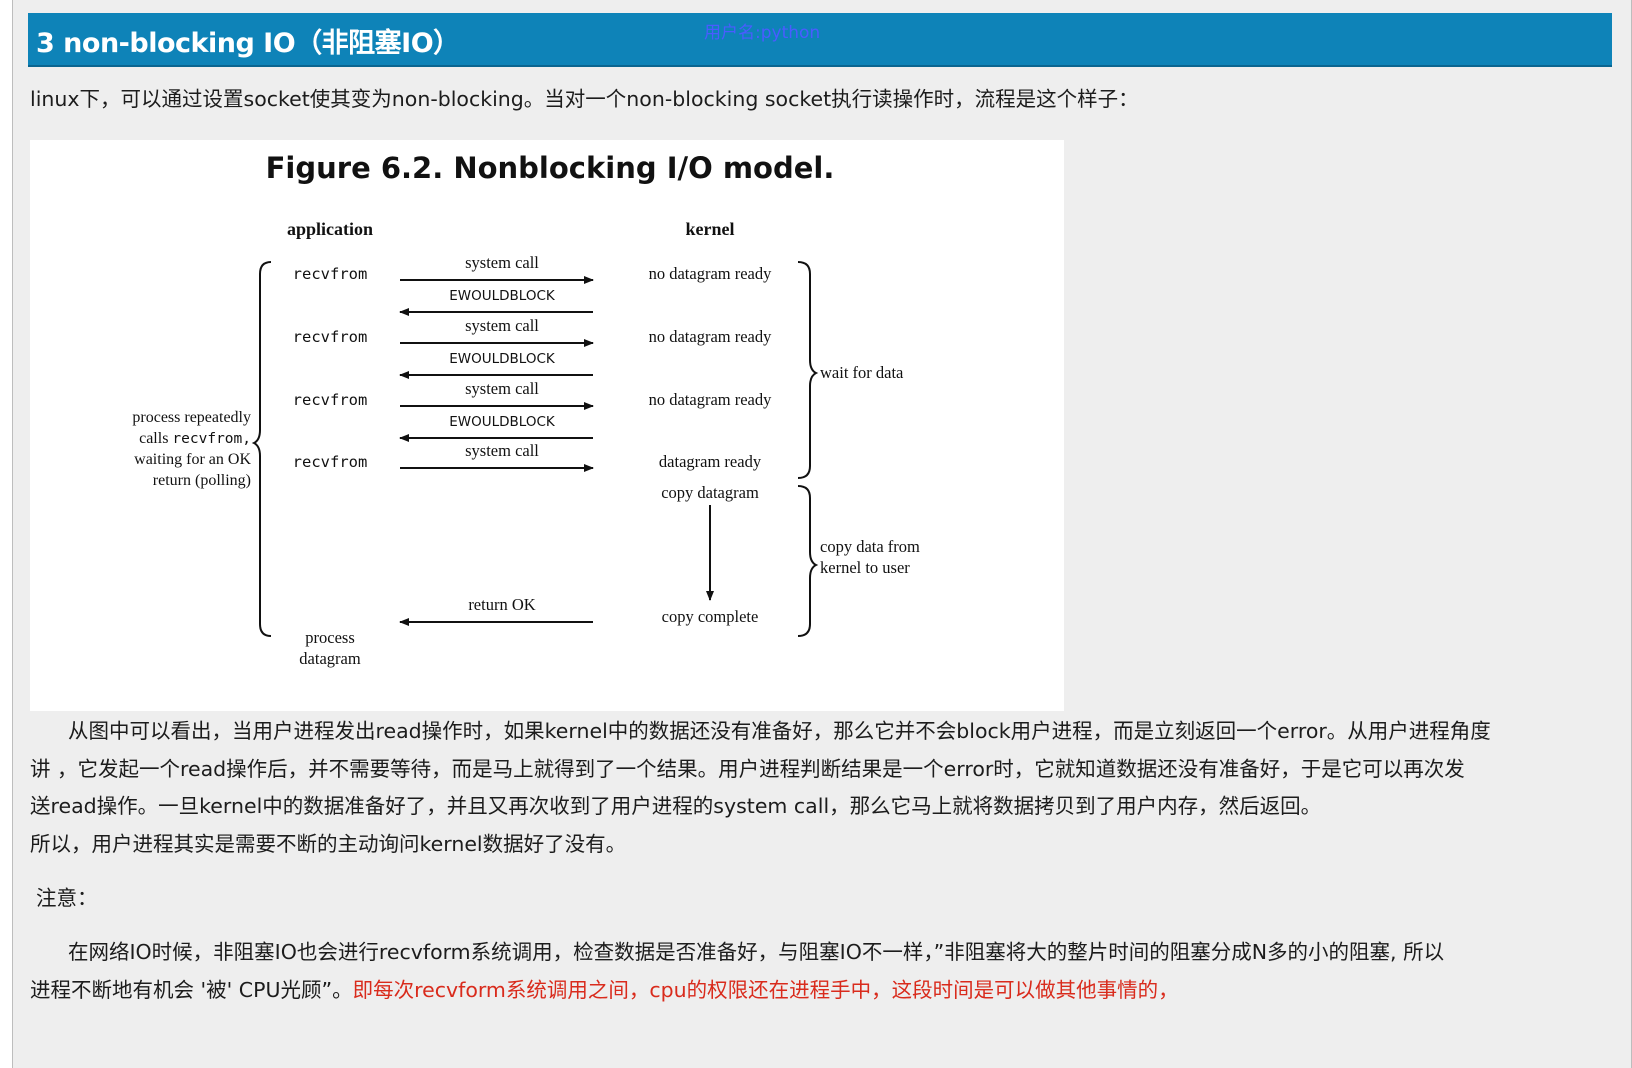 The width and height of the screenshot is (1632, 1068). I want to click on process-datagram-line-2: datagram, so click(330, 658).